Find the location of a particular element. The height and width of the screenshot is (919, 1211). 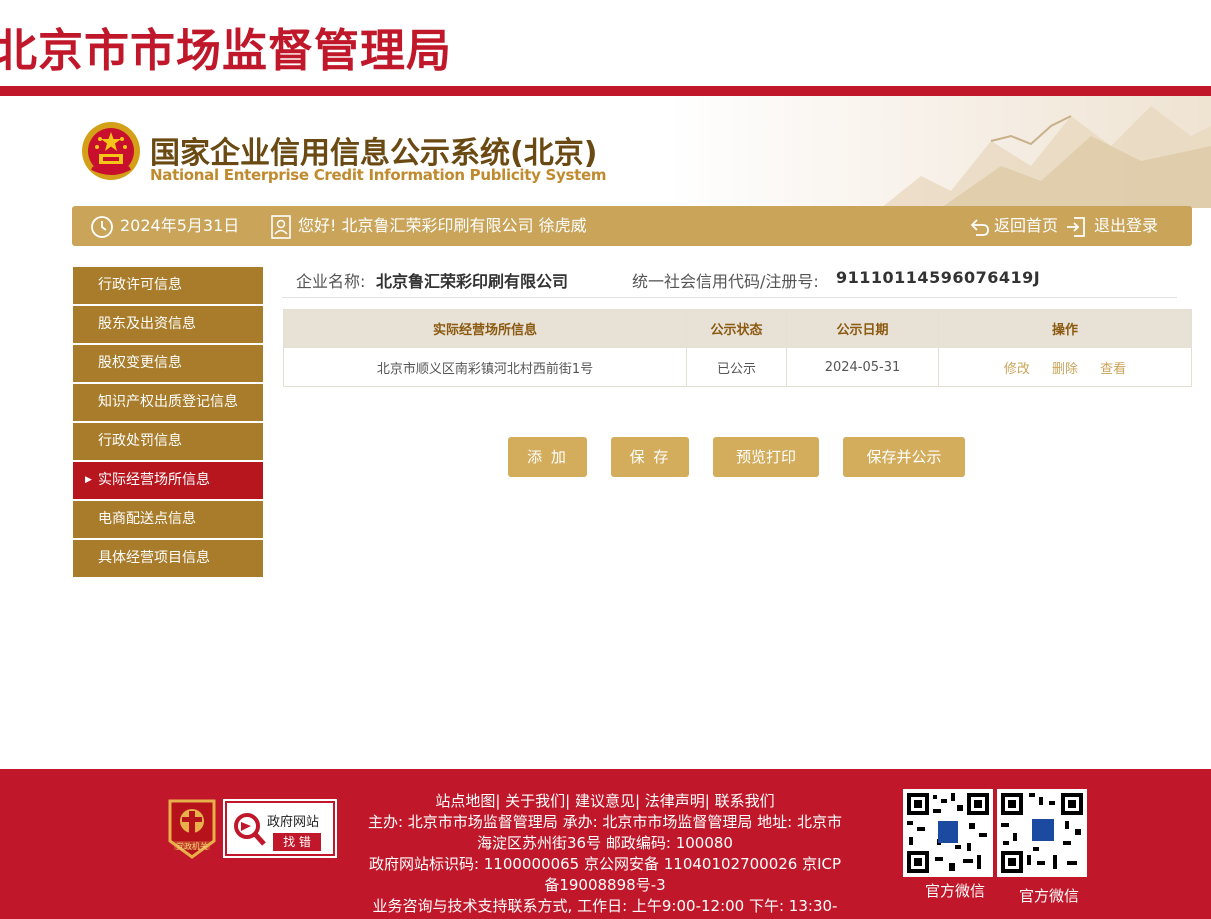

footer-links: 站点地图| 关于我们| 建议意见| 法律声明| 联系我们 is located at coordinates (605, 801).